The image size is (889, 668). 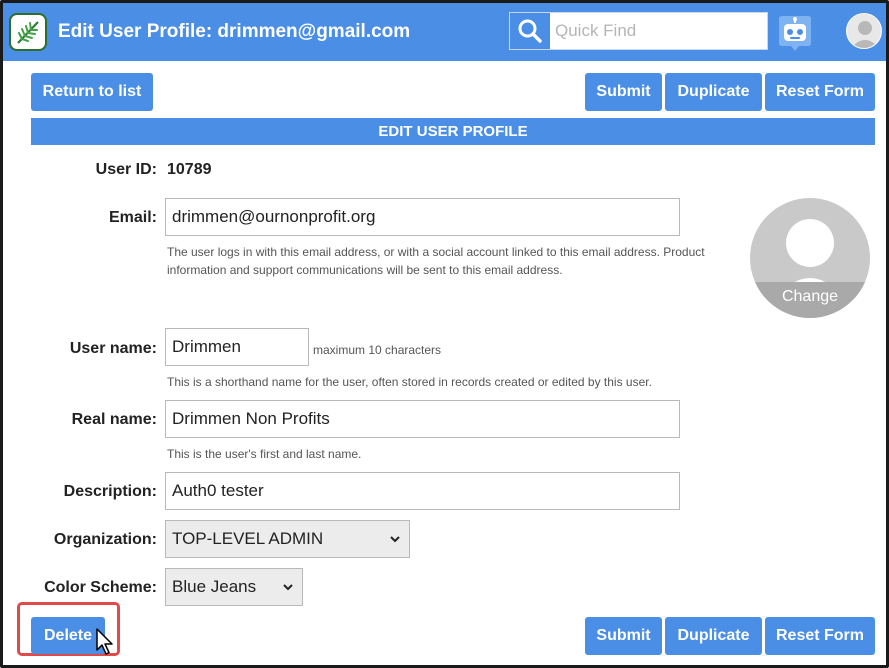 I want to click on user-name-field: Drimmen, so click(x=237, y=347).